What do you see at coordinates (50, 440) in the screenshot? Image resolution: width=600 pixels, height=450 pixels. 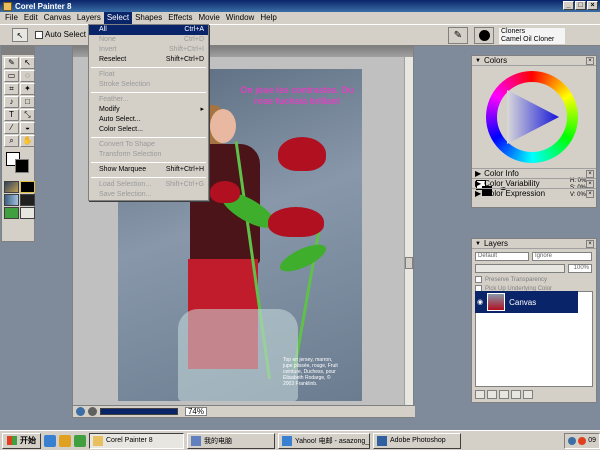 I see `ie-icon` at bounding box center [50, 440].